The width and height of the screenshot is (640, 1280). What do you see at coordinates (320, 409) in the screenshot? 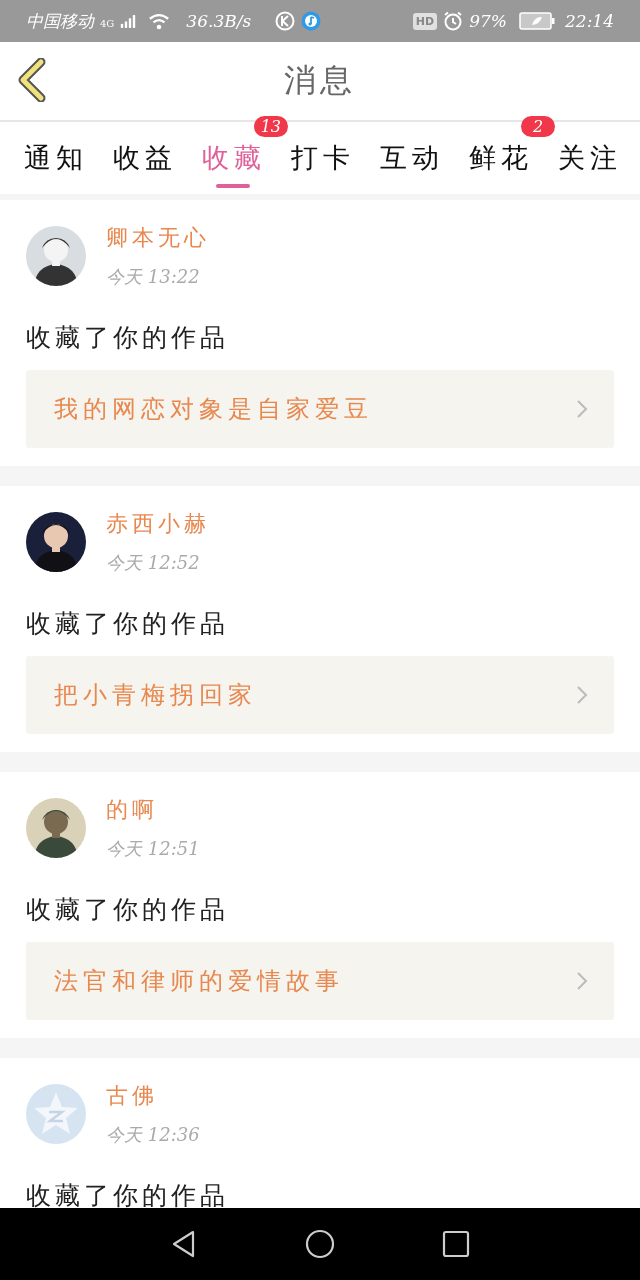
I see `work-link: 我的网恋对象是自家爱豆` at bounding box center [320, 409].